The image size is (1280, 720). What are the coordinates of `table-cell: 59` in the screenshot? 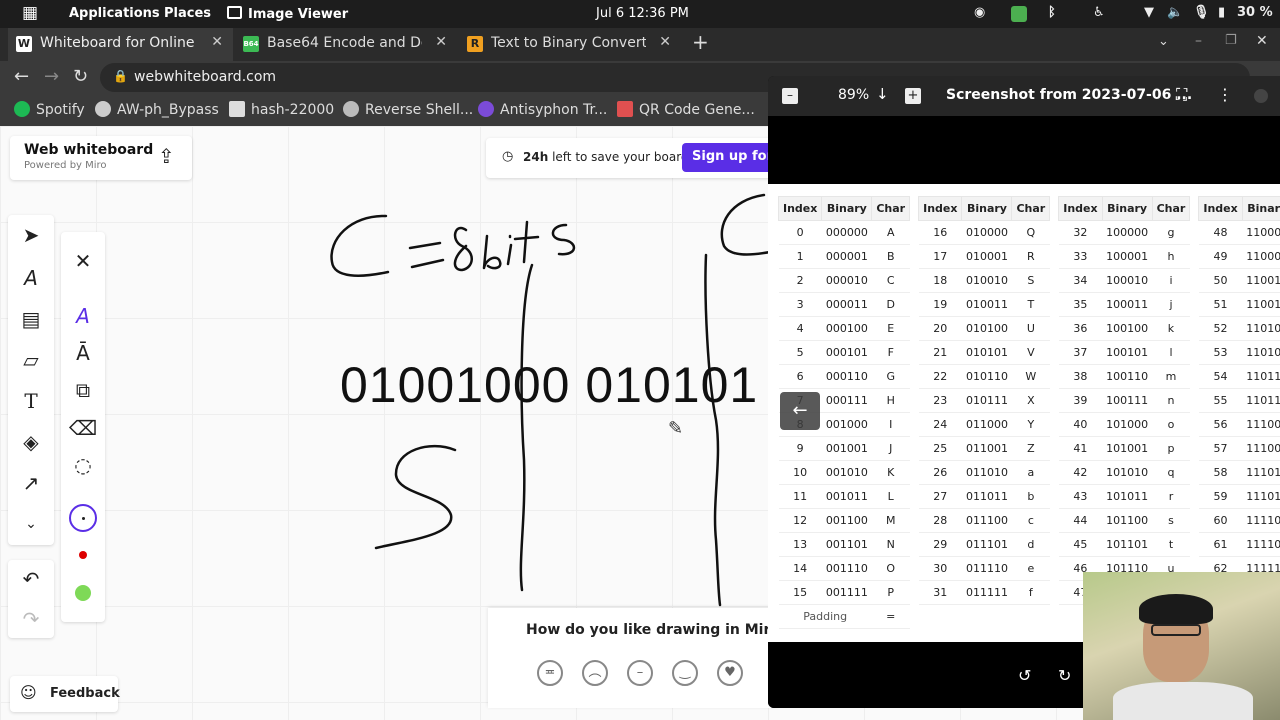 It's located at (1220, 496).